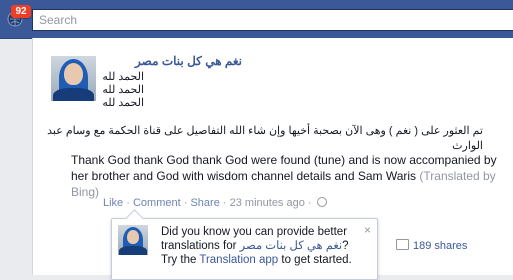 This screenshot has height=280, width=513. What do you see at coordinates (188, 61) in the screenshot?
I see `post-author-name: نغم هي كل بنات مصر` at bounding box center [188, 61].